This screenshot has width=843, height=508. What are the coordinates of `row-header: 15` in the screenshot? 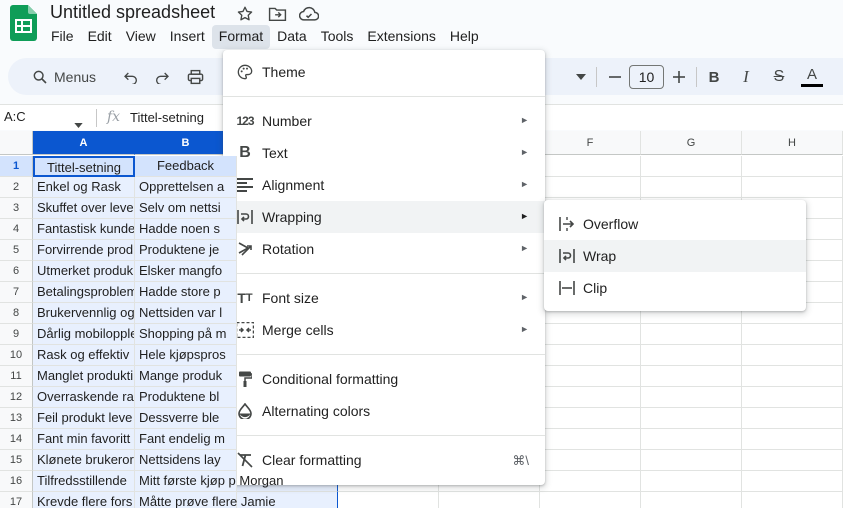 It's located at (16, 460).